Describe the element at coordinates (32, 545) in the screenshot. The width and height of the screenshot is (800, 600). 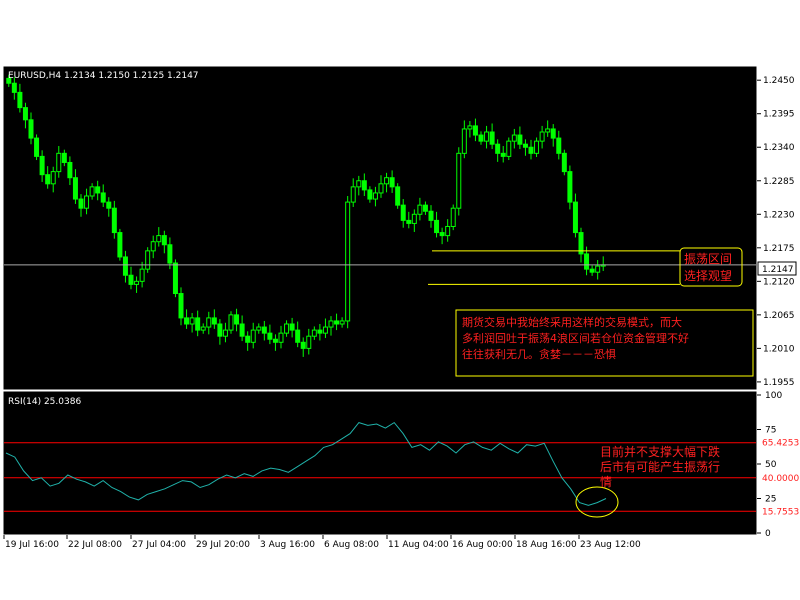
I see `time-tick-label: 19 Jul 16:00` at that location.